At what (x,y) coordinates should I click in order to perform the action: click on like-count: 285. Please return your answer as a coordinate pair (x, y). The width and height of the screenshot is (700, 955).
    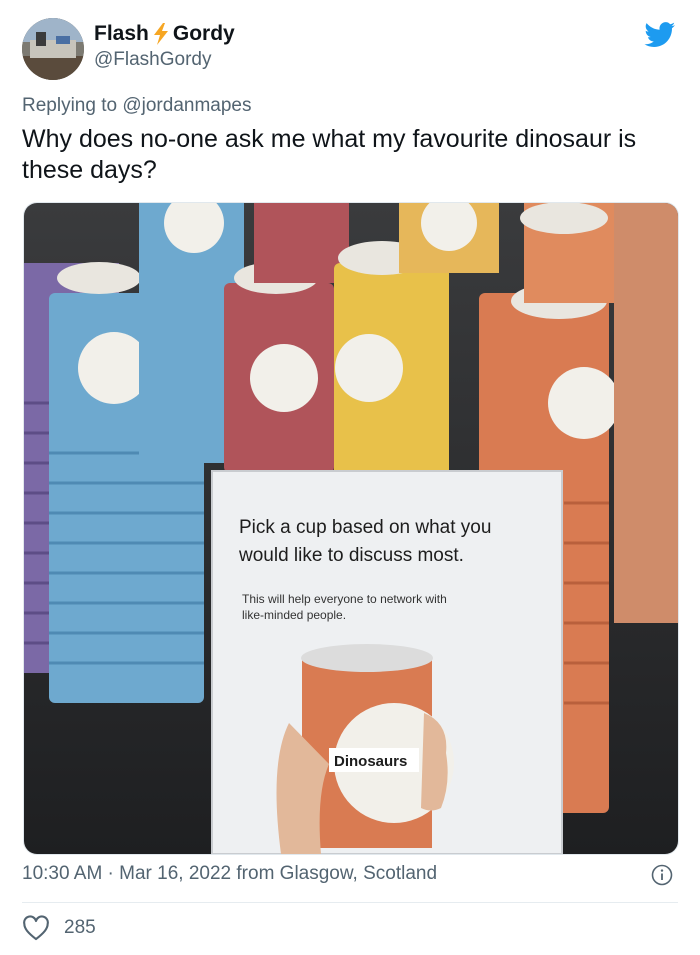
    Looking at the image, I should click on (80, 927).